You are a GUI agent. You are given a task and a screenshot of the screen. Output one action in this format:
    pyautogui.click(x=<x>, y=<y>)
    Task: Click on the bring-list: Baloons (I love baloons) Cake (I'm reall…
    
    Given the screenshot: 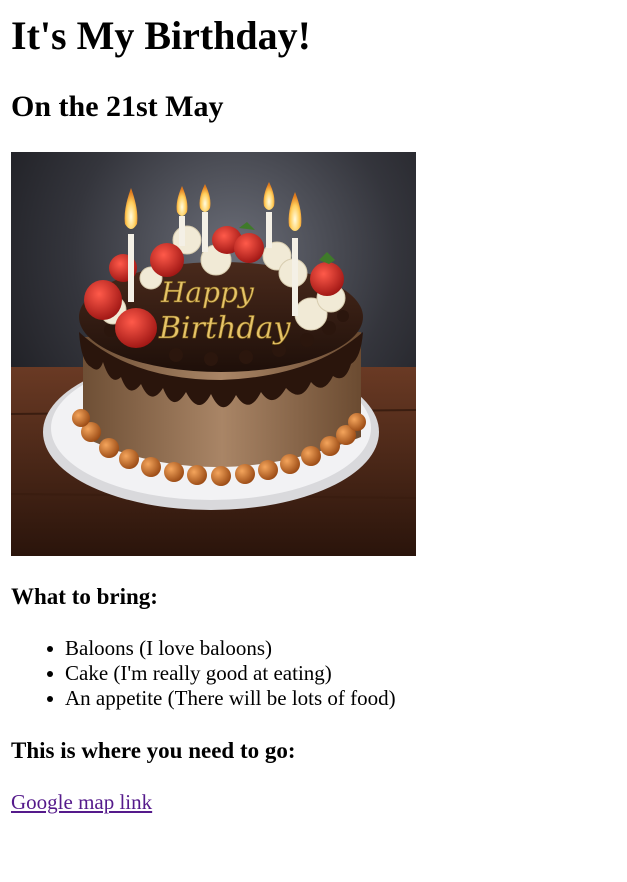 What is the action you would take?
    pyautogui.click(x=203, y=673)
    